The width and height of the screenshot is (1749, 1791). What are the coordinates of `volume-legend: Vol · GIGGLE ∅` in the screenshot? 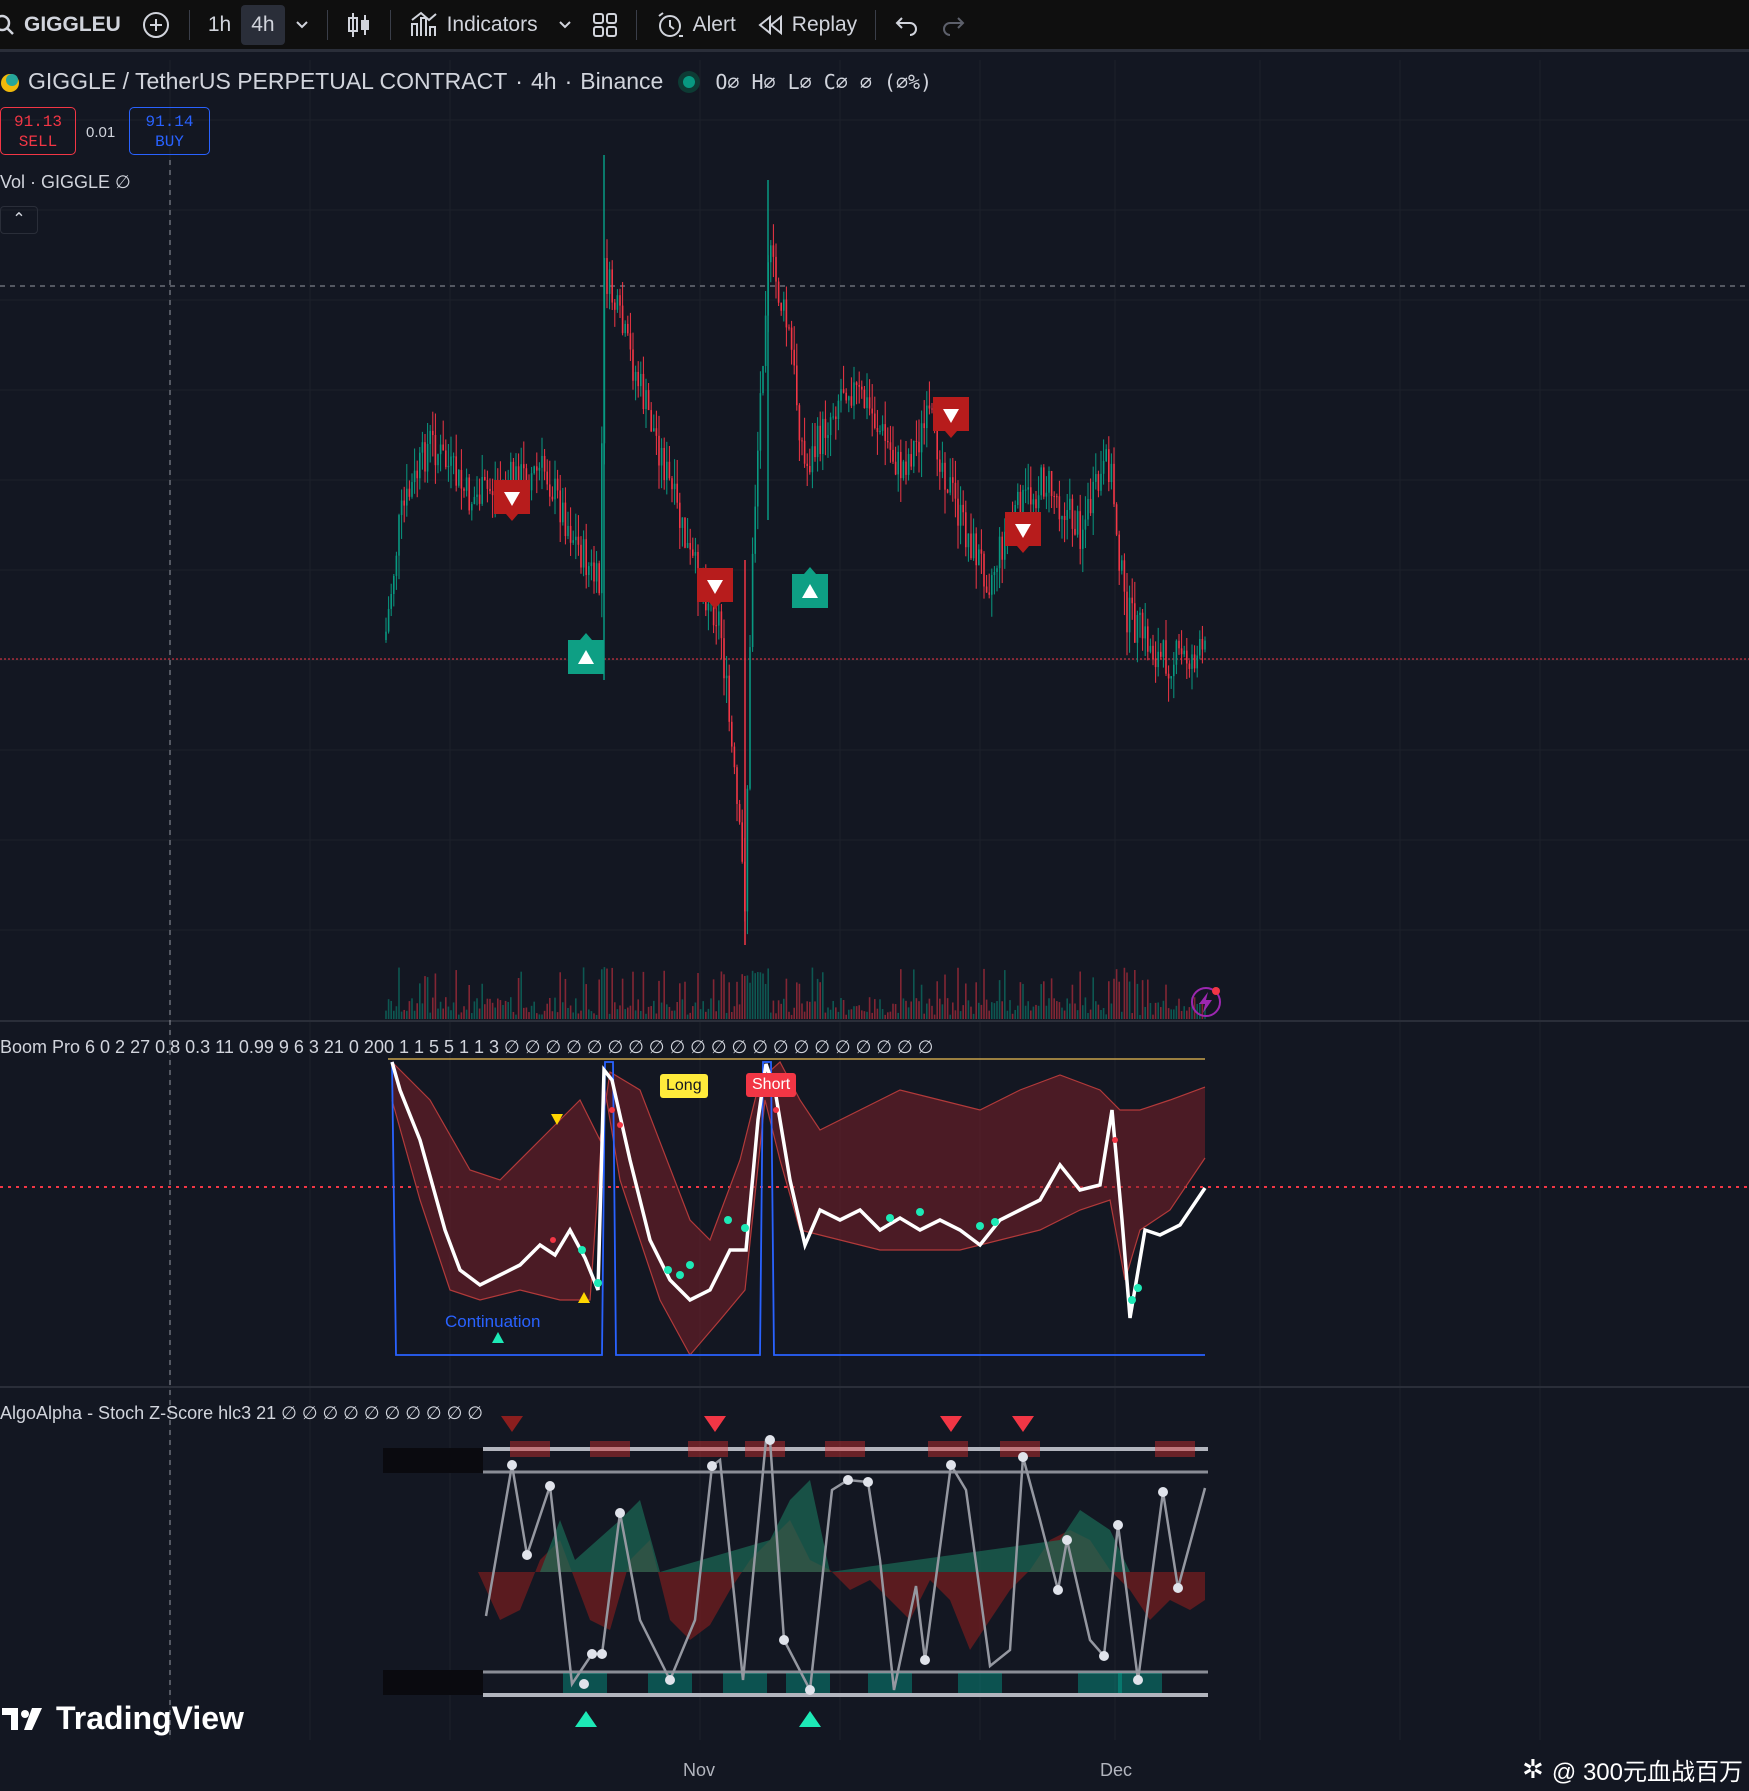 It's located at (65, 182).